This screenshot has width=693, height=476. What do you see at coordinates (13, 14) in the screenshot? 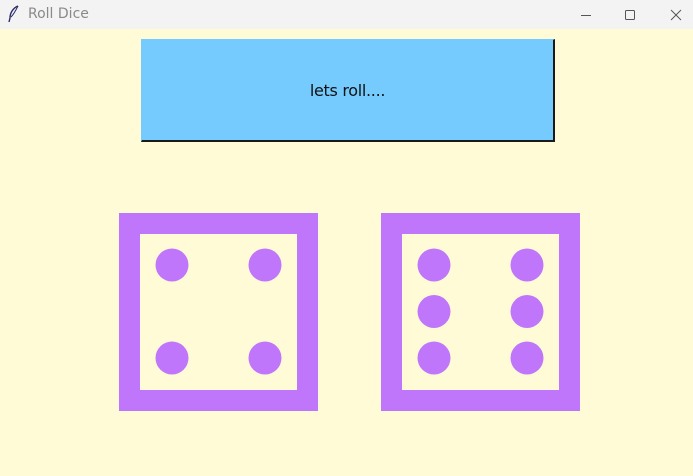
I see `feather-icon` at bounding box center [13, 14].